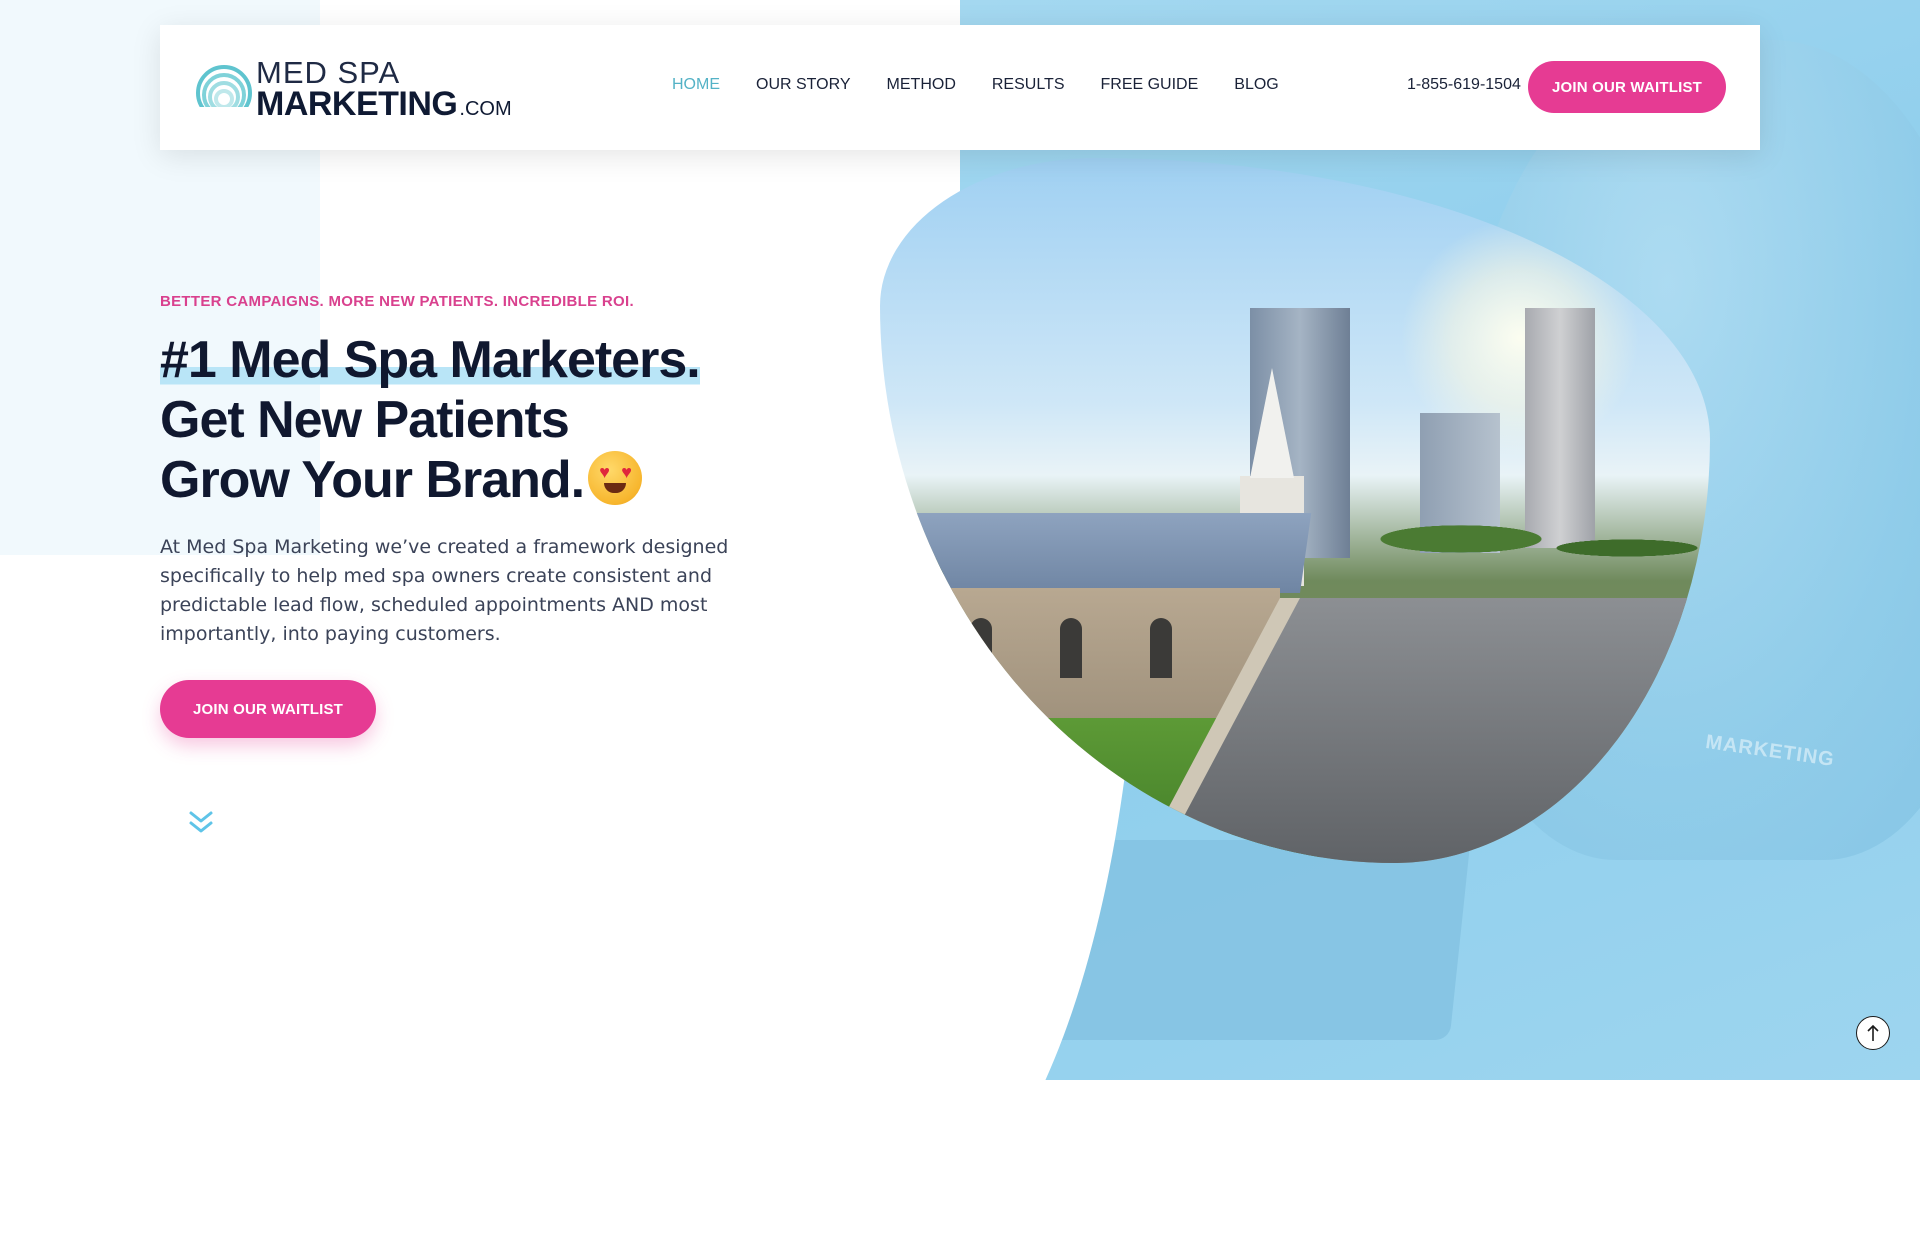 This screenshot has height=1240, width=1920. Describe the element at coordinates (1096, 553) in the screenshot. I see `church-roof` at that location.